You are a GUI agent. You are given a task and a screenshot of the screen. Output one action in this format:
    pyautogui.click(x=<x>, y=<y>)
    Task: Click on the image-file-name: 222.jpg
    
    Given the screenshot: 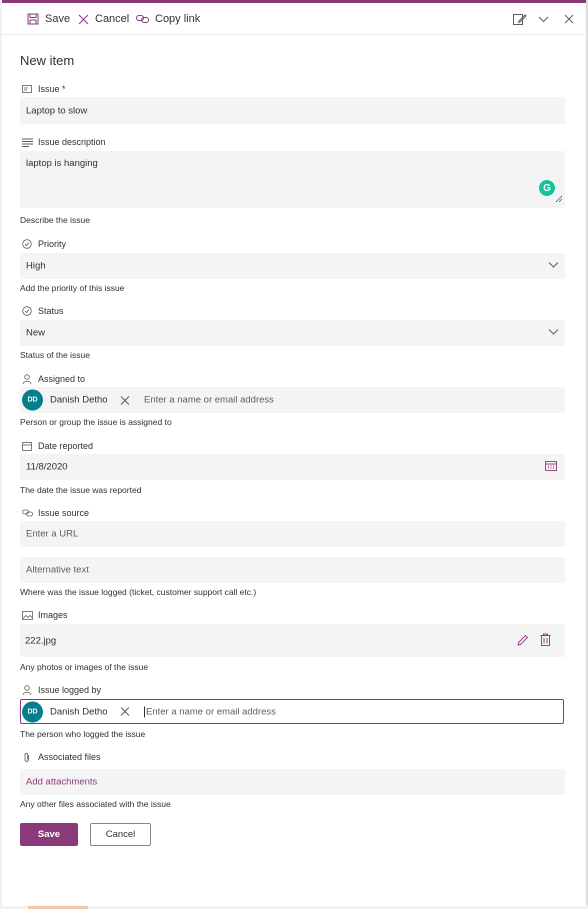 What is the action you would take?
    pyautogui.click(x=41, y=640)
    